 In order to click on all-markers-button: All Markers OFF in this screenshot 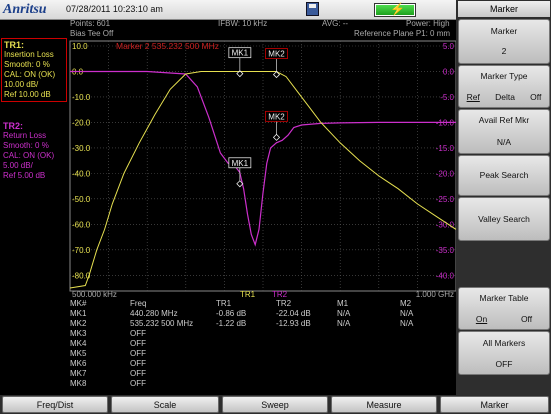, I will do `click(504, 353)`.